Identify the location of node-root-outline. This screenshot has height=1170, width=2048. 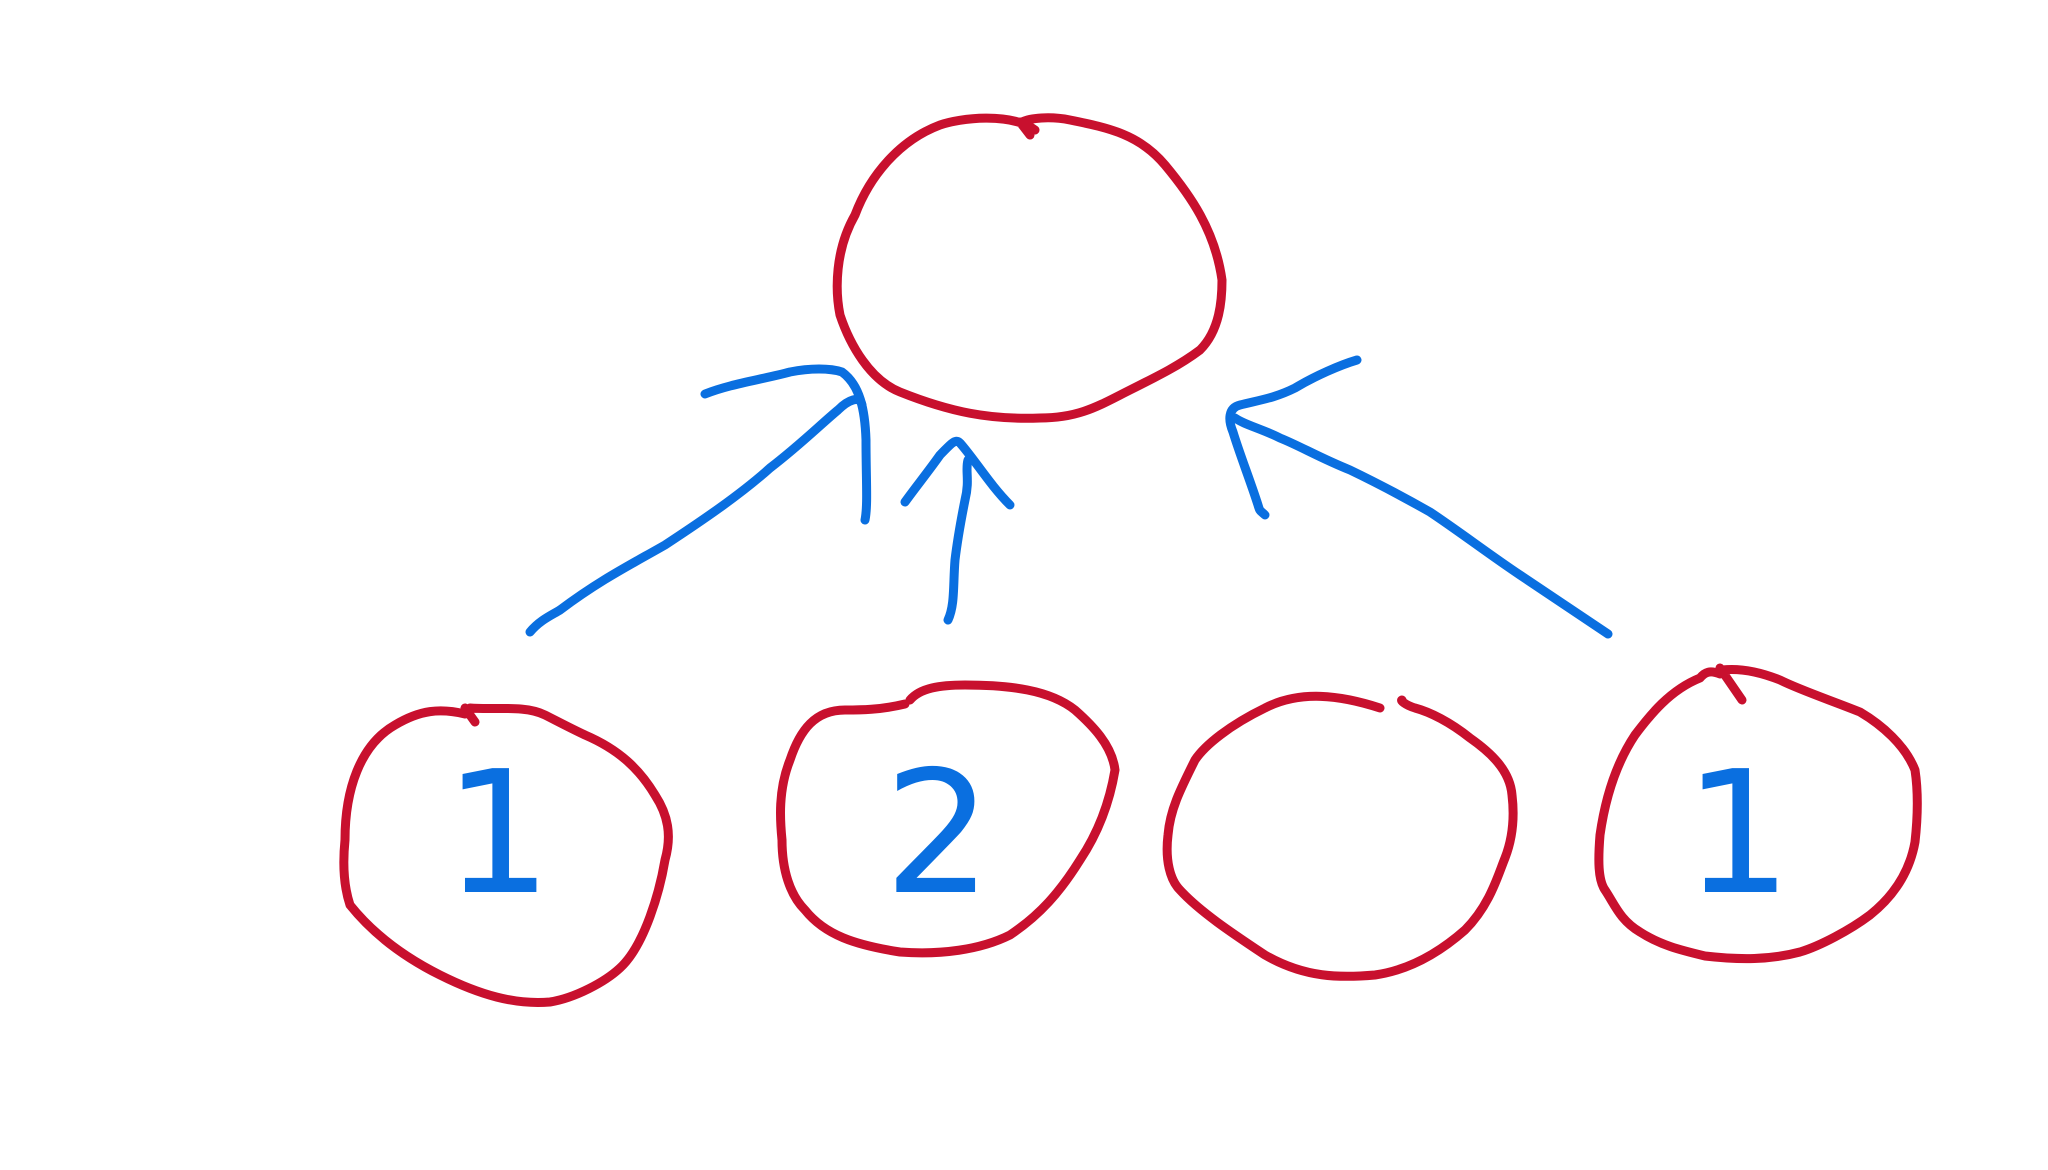
(1029, 268).